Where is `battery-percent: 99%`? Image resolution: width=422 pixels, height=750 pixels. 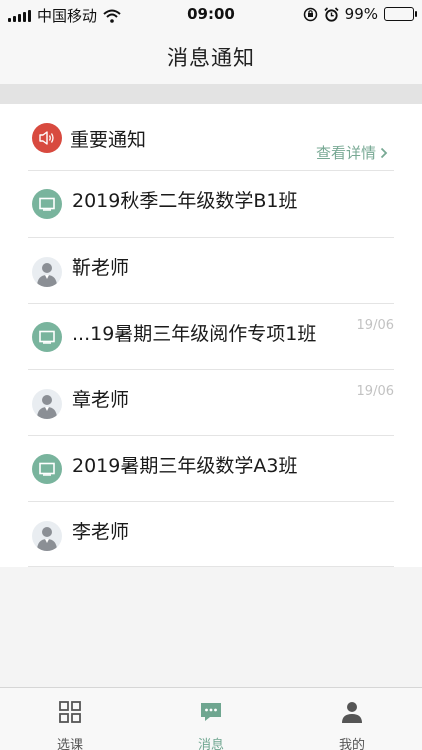
battery-percent: 99% is located at coordinates (361, 14).